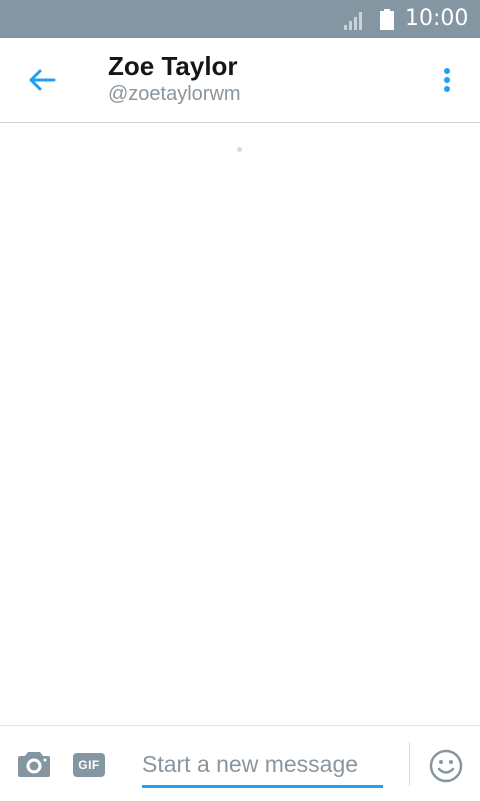 The height and width of the screenshot is (801, 480). I want to click on back-button, so click(42, 80).